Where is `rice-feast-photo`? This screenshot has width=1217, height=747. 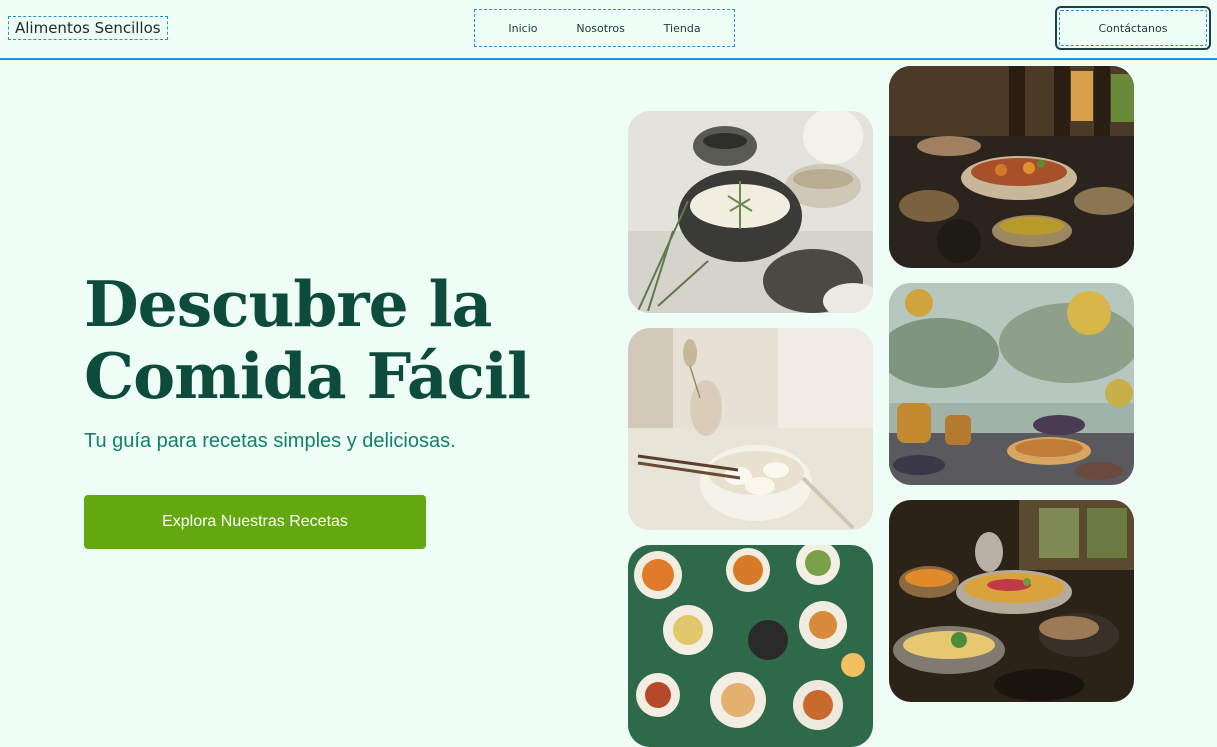
rice-feast-photo is located at coordinates (1011, 601).